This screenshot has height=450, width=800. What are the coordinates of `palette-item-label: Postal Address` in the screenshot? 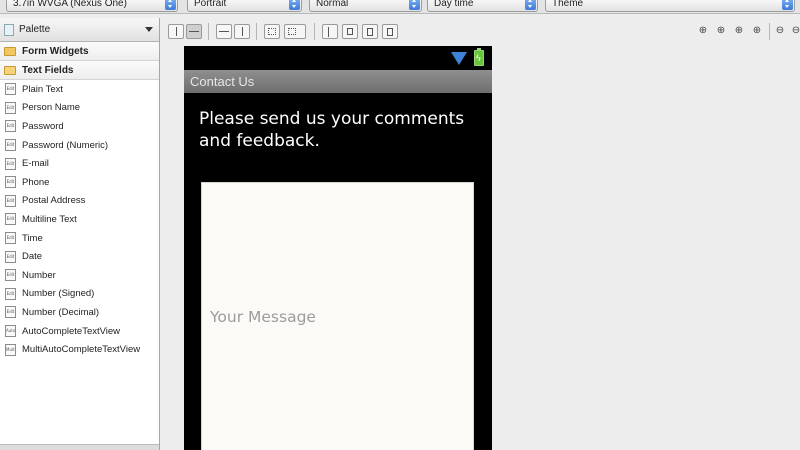 It's located at (54, 201).